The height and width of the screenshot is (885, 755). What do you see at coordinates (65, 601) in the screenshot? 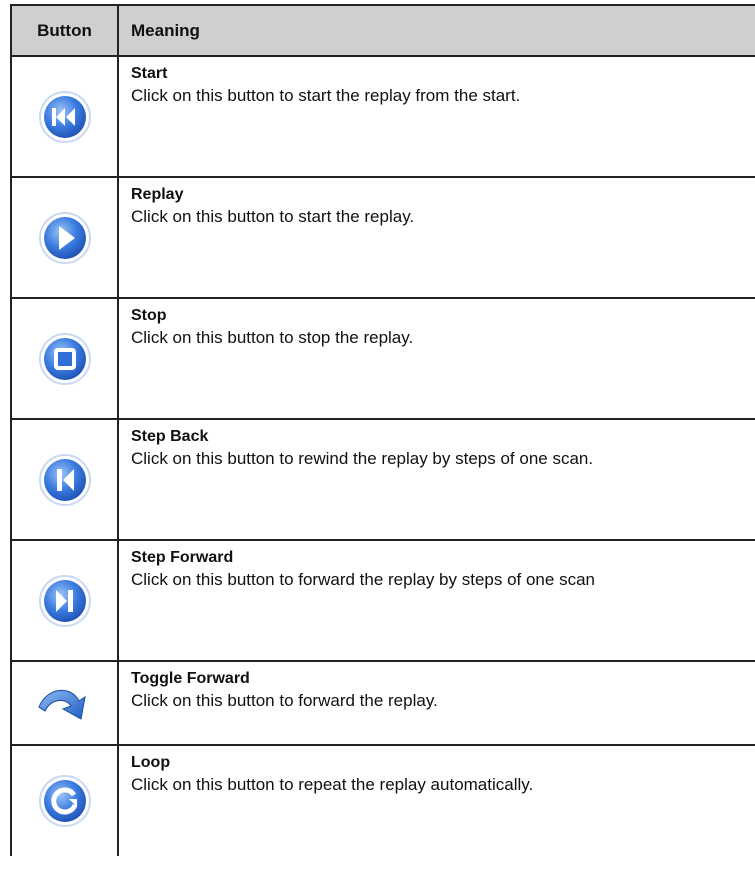
I see `step-forward-icon` at bounding box center [65, 601].